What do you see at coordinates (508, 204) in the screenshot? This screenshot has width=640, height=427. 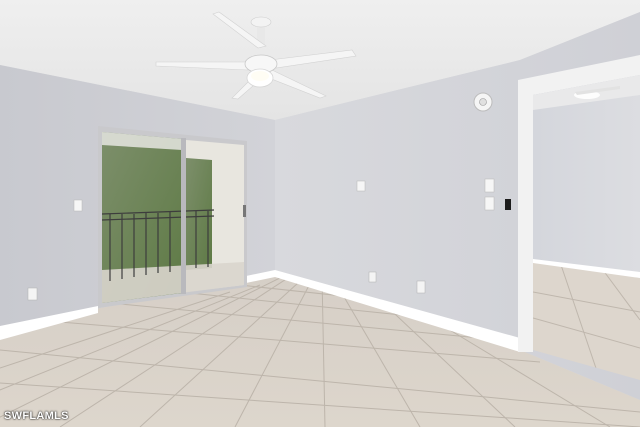 I see `thermostat-control` at bounding box center [508, 204].